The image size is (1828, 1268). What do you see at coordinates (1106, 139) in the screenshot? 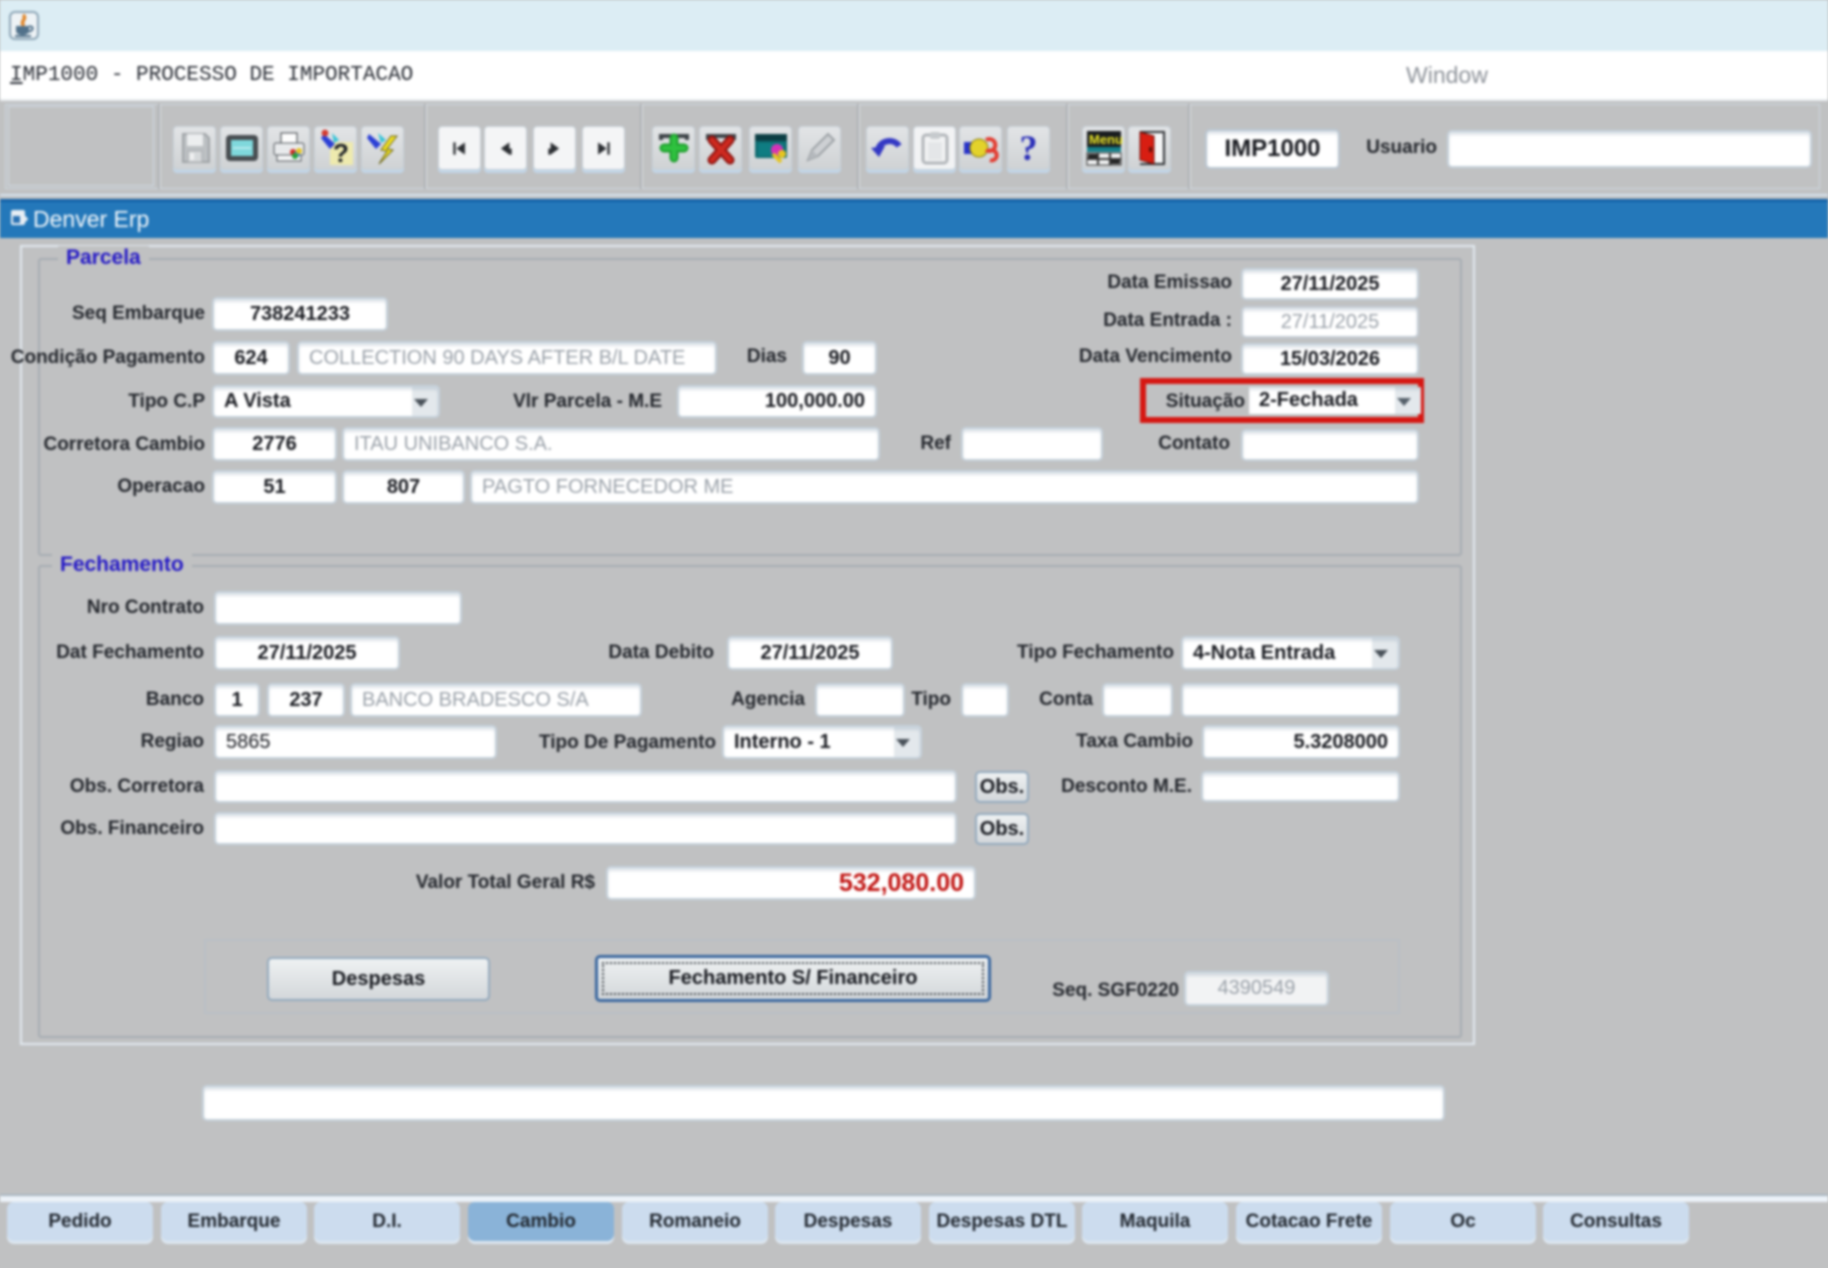
I see `svg-text: Menu` at bounding box center [1106, 139].